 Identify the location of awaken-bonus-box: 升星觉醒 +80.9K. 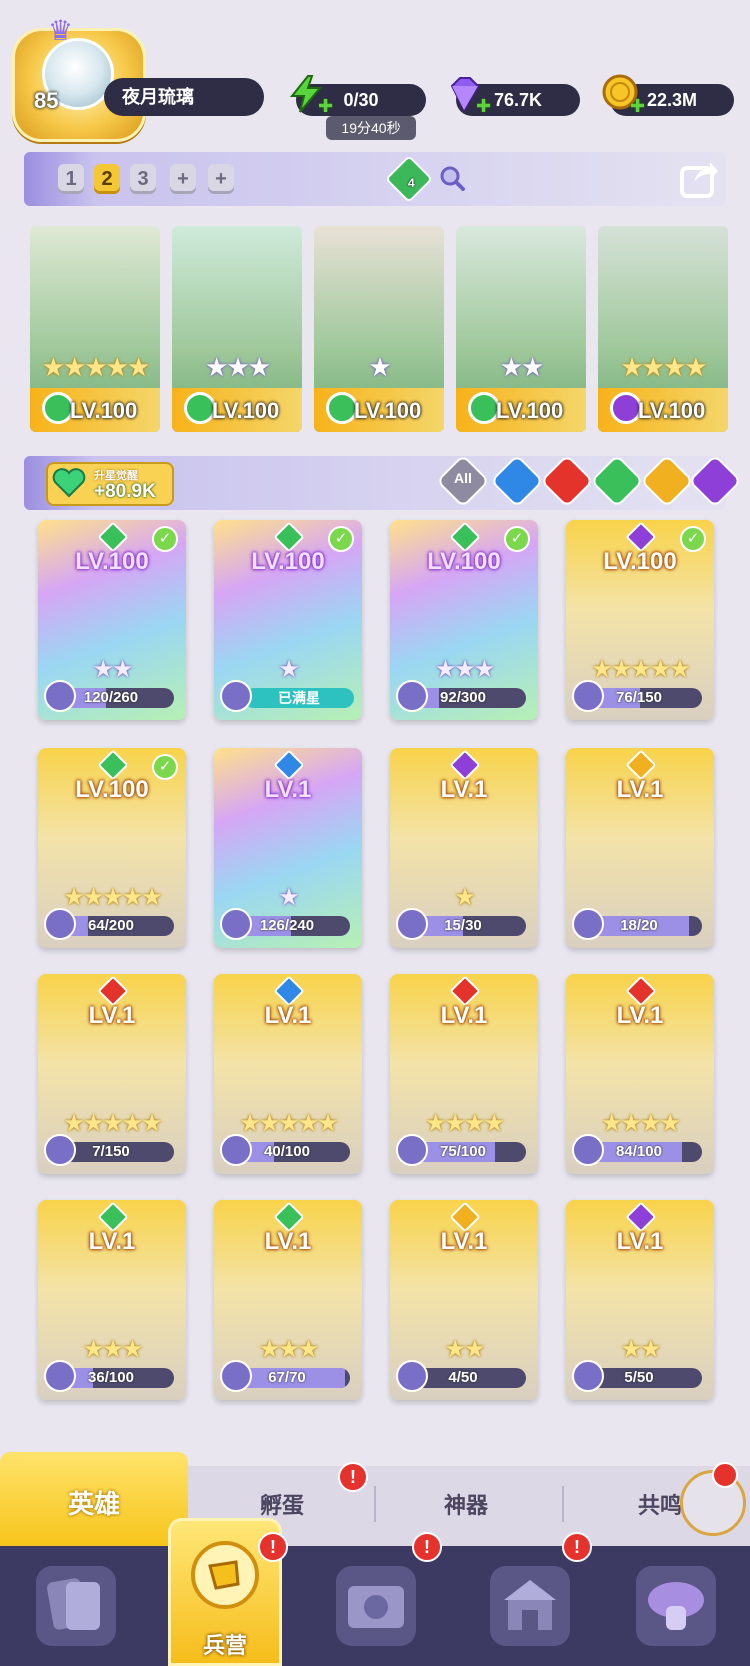
(110, 484).